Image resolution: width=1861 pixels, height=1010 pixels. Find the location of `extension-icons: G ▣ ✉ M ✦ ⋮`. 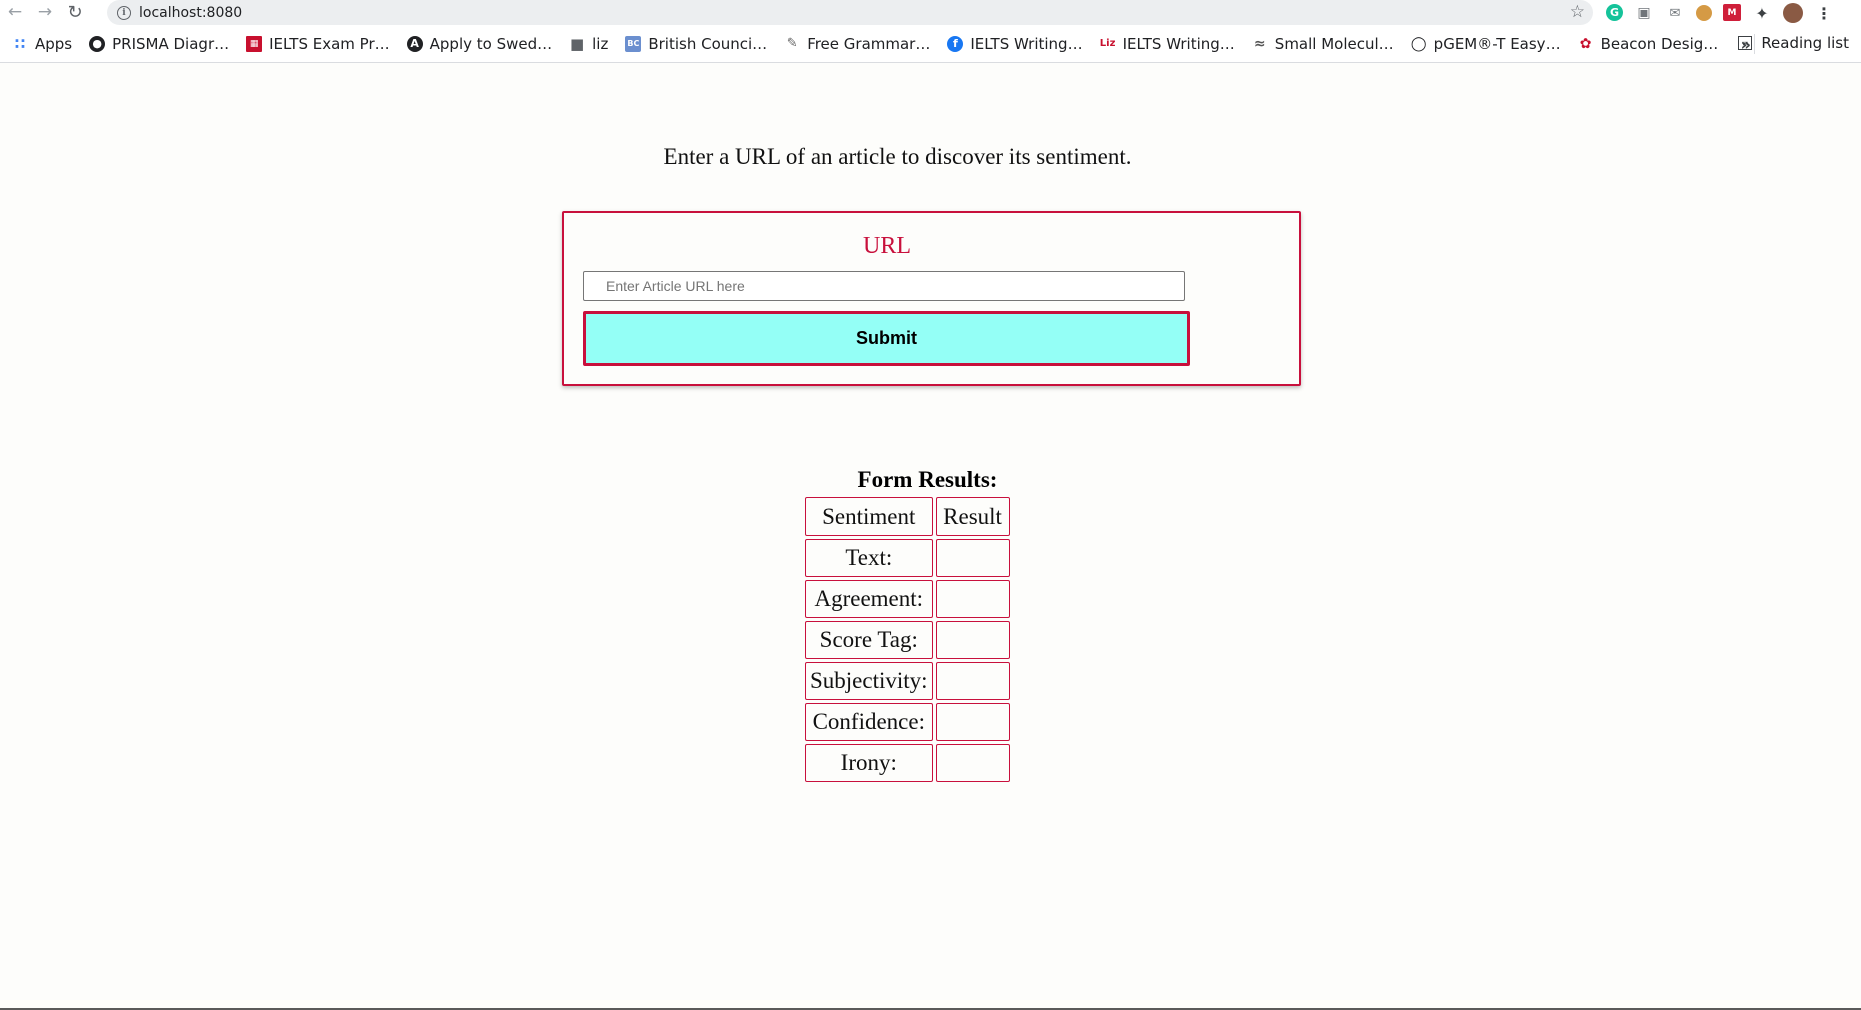

extension-icons: G ▣ ✉ M ✦ ⋮ is located at coordinates (1720, 13).